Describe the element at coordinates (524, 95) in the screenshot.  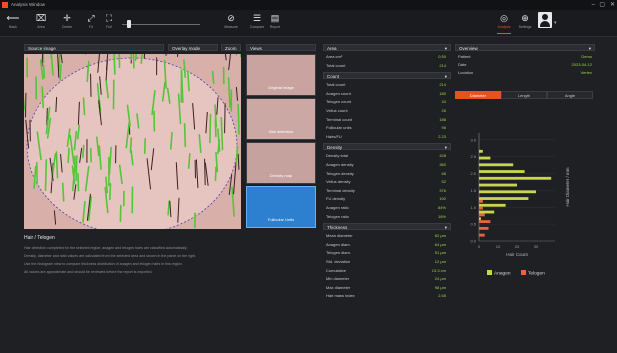
I see `tab-length: Length` at that location.